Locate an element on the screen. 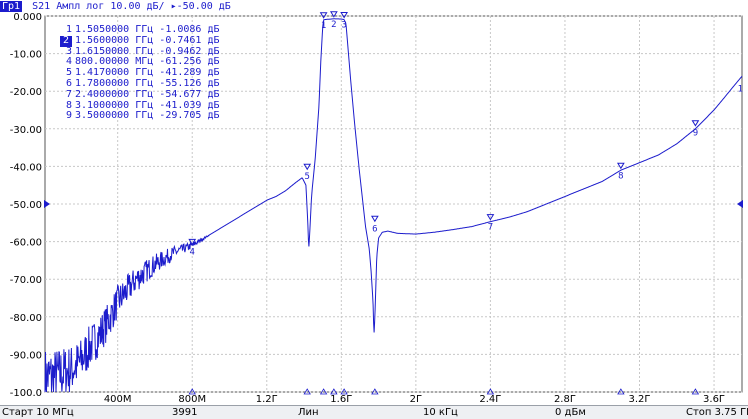  marker-label: 7 is located at coordinates (490, 228).